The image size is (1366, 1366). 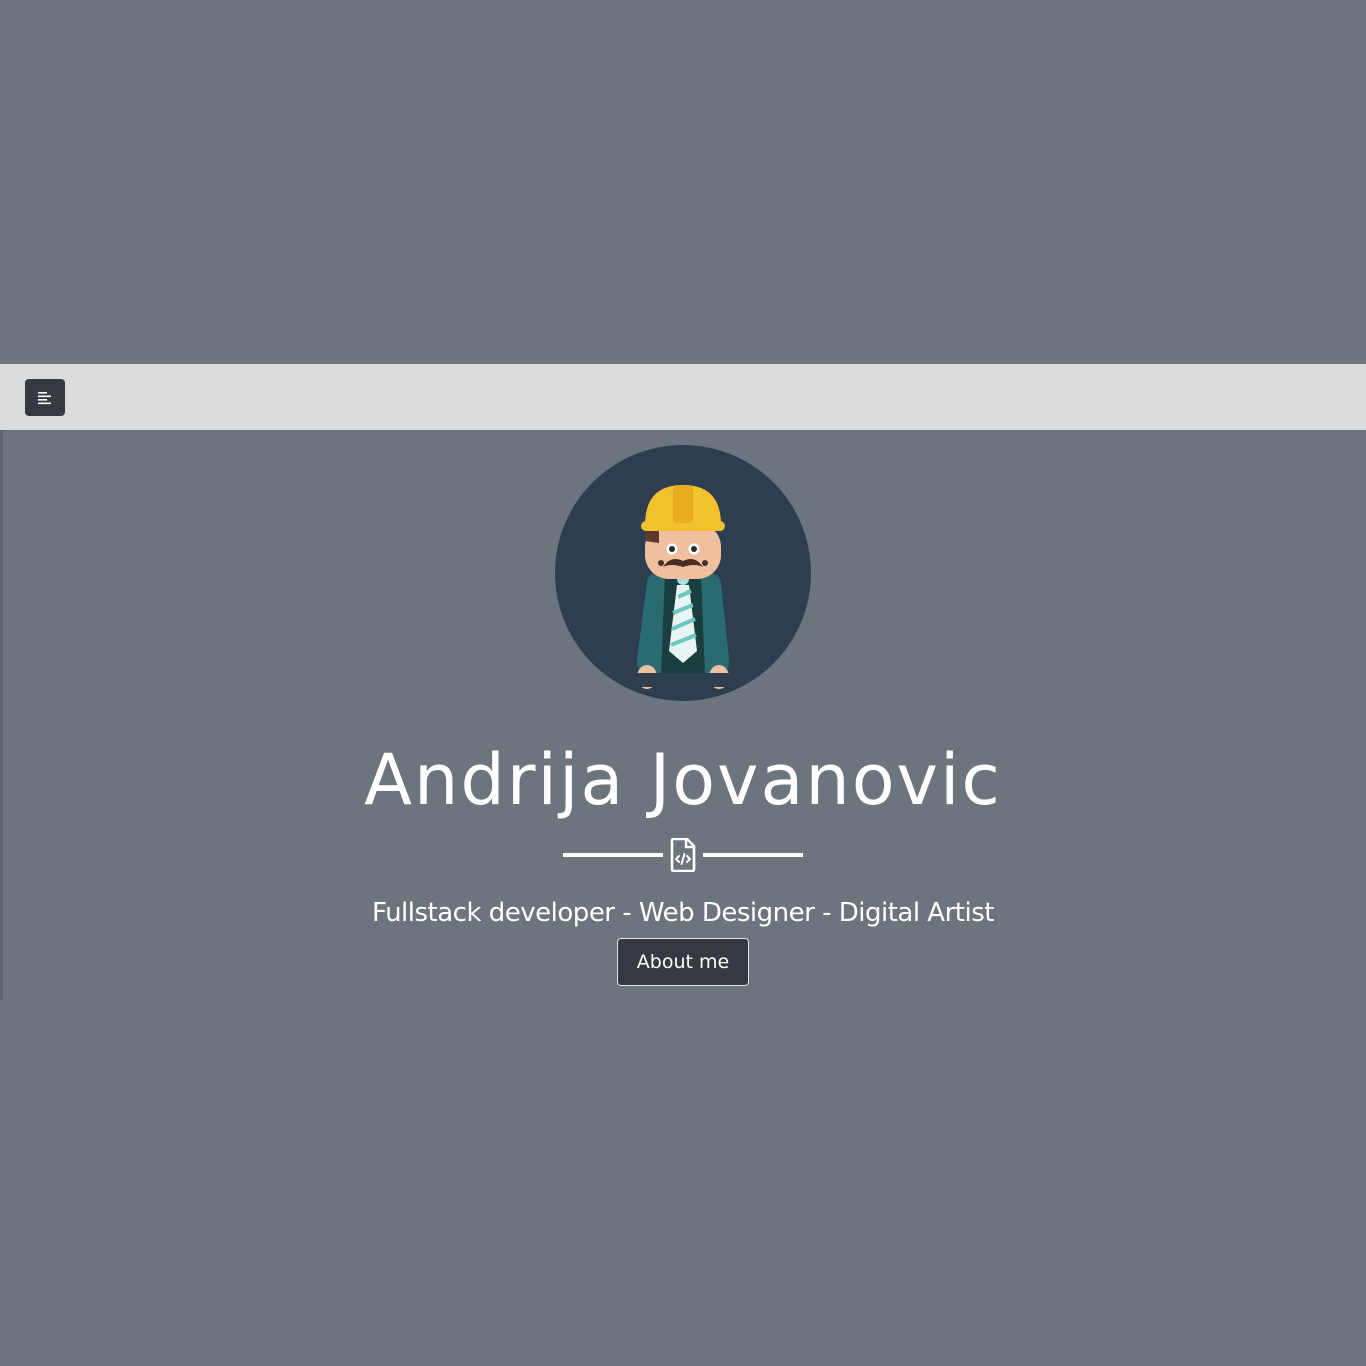 I want to click on nav-toggle-button, so click(x=45, y=397).